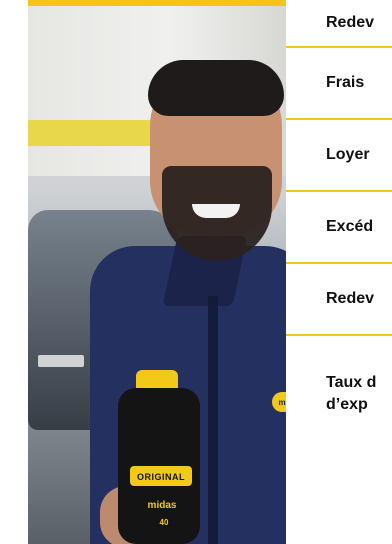 This screenshot has width=392, height=544. What do you see at coordinates (282, 402) in the screenshot?
I see `midas-badge-text: midas` at bounding box center [282, 402].